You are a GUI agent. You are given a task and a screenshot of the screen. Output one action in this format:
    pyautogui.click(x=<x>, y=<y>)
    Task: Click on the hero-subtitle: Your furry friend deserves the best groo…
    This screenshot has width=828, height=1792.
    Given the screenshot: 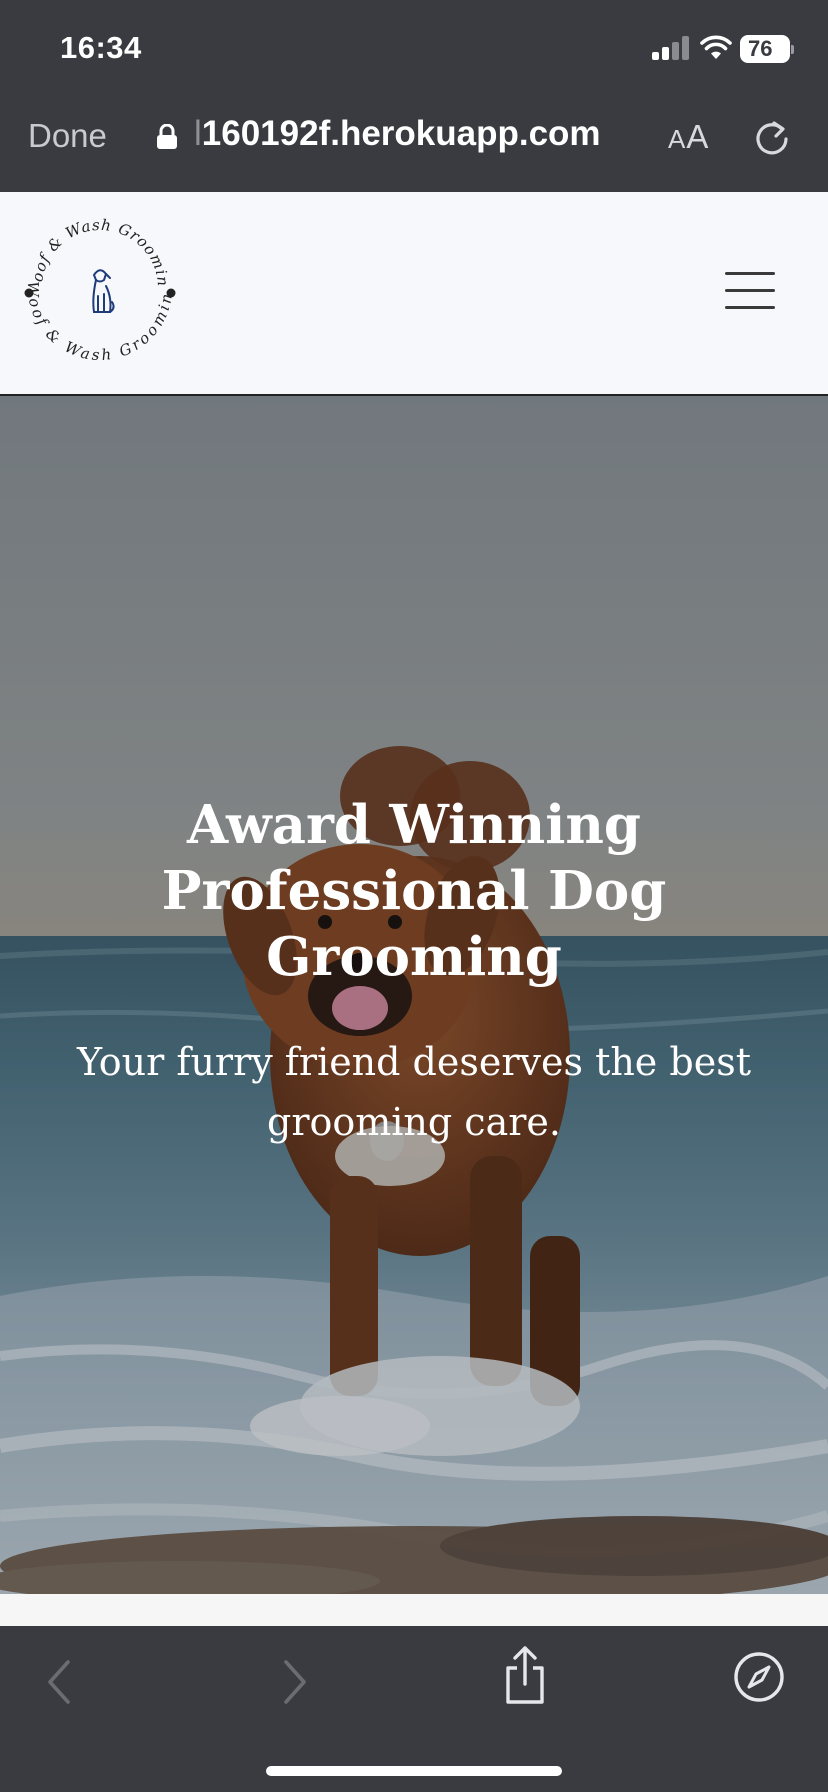 What is the action you would take?
    pyautogui.click(x=414, y=1092)
    